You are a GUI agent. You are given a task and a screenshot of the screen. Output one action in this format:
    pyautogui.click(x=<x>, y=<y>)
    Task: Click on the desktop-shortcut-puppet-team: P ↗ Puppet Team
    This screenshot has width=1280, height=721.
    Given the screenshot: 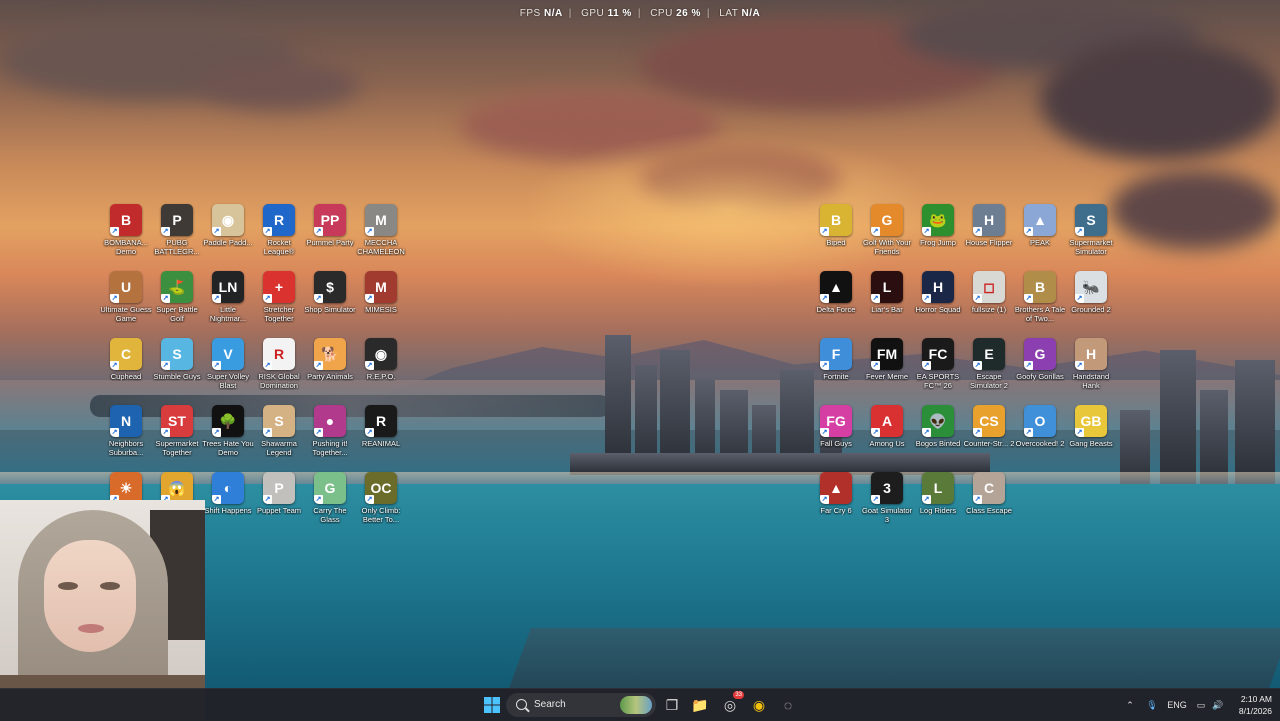 What is the action you would take?
    pyautogui.click(x=279, y=504)
    